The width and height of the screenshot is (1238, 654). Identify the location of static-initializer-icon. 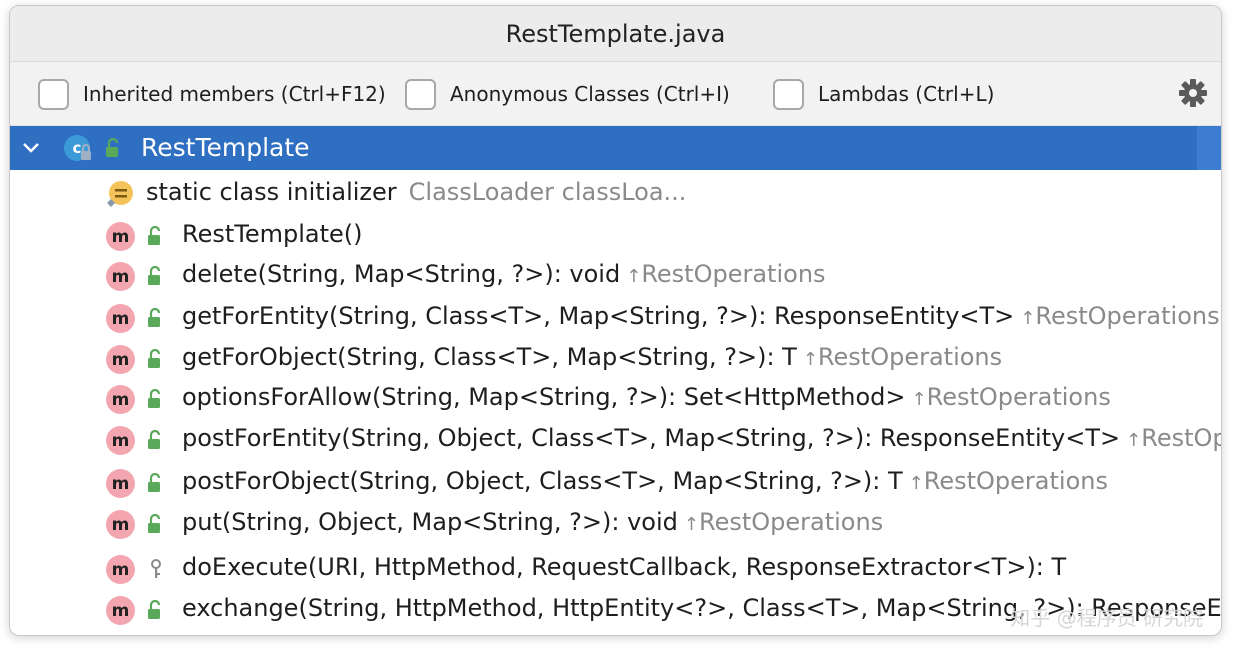
(120, 194).